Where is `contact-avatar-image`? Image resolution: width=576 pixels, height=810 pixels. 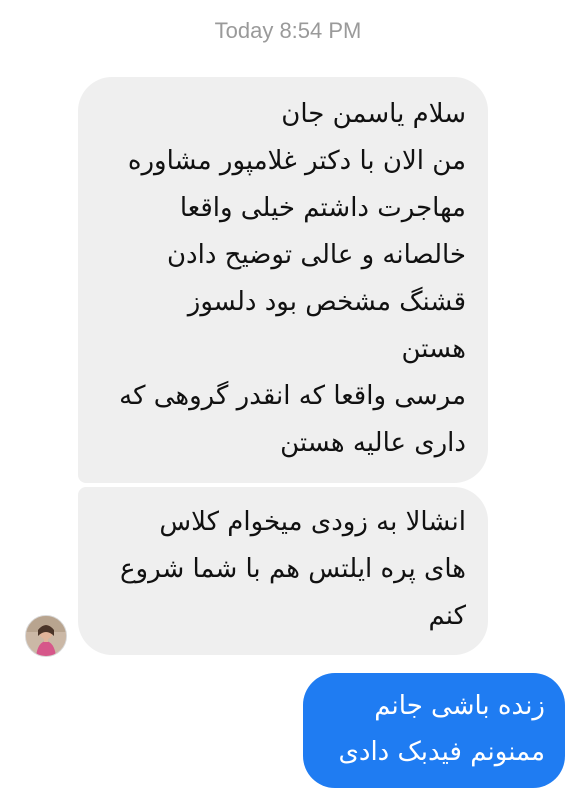
contact-avatar-image is located at coordinates (46, 636).